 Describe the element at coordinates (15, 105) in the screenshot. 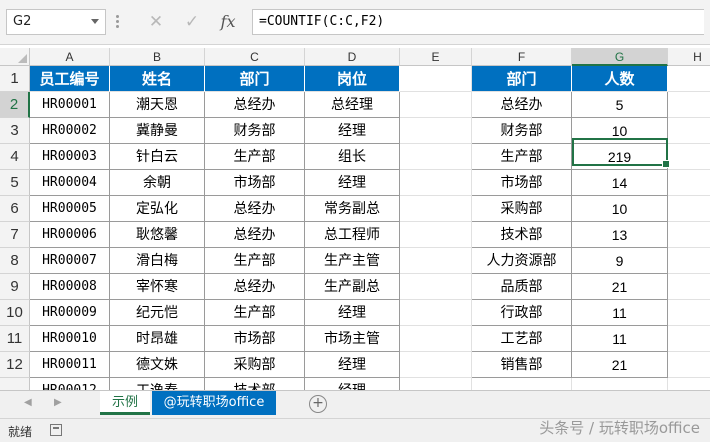

I see `row-header-2: 2` at that location.